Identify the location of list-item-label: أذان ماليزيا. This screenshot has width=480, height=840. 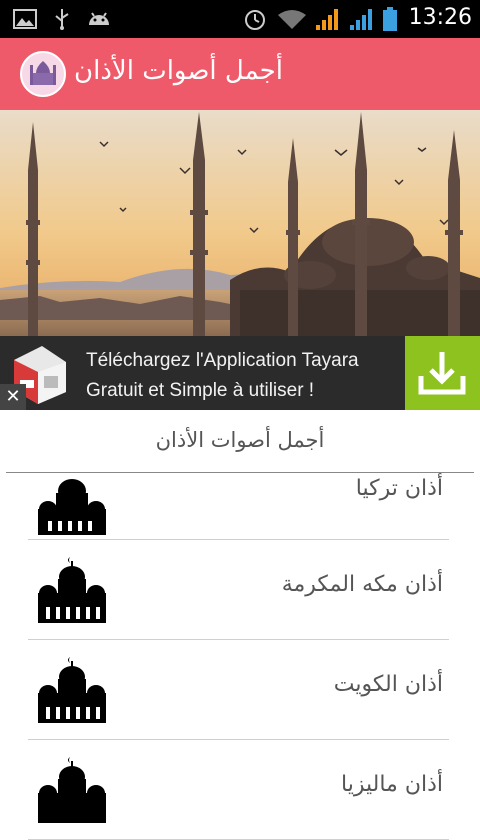
(392, 784).